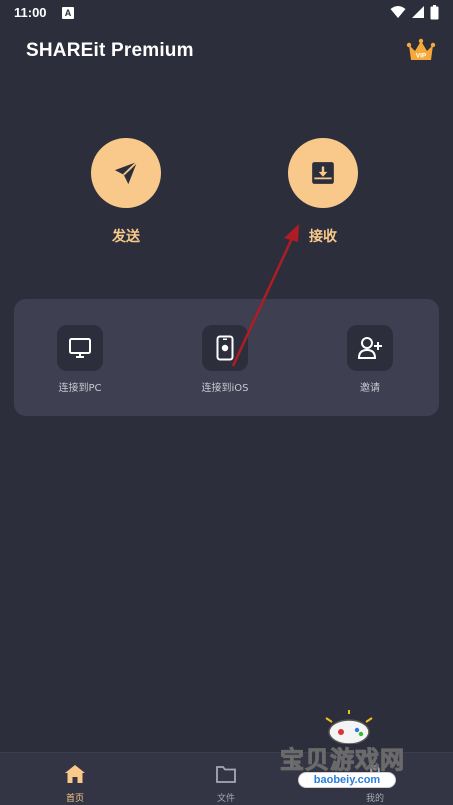  I want to click on home-icon, so click(75, 774).